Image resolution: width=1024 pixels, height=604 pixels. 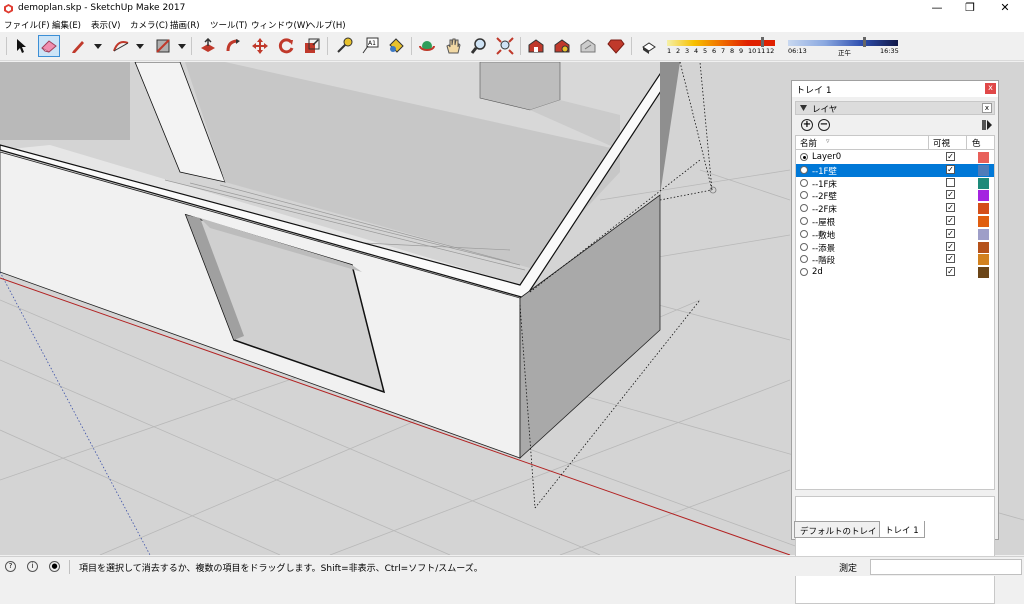 What do you see at coordinates (895, 157) in the screenshot?
I see `layer-row: Layer0 ✓` at bounding box center [895, 157].